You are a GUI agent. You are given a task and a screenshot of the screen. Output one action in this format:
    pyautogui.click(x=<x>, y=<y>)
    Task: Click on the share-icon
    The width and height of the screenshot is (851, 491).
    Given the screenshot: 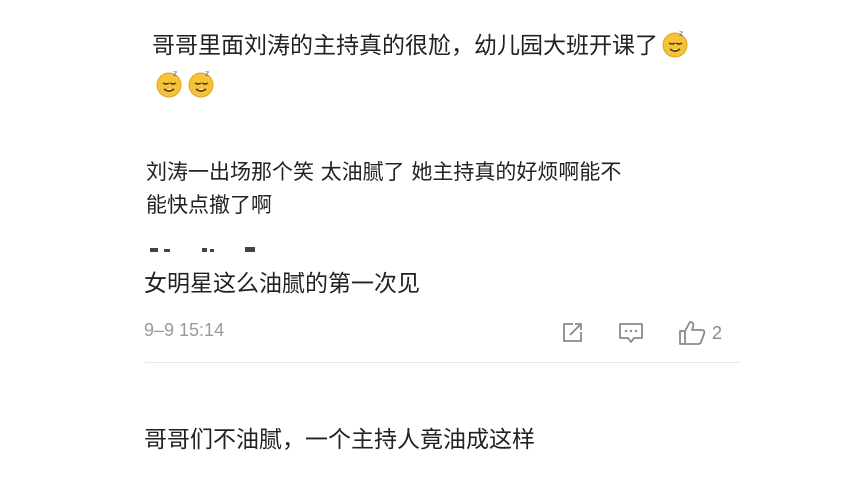 What is the action you would take?
    pyautogui.click(x=572, y=332)
    